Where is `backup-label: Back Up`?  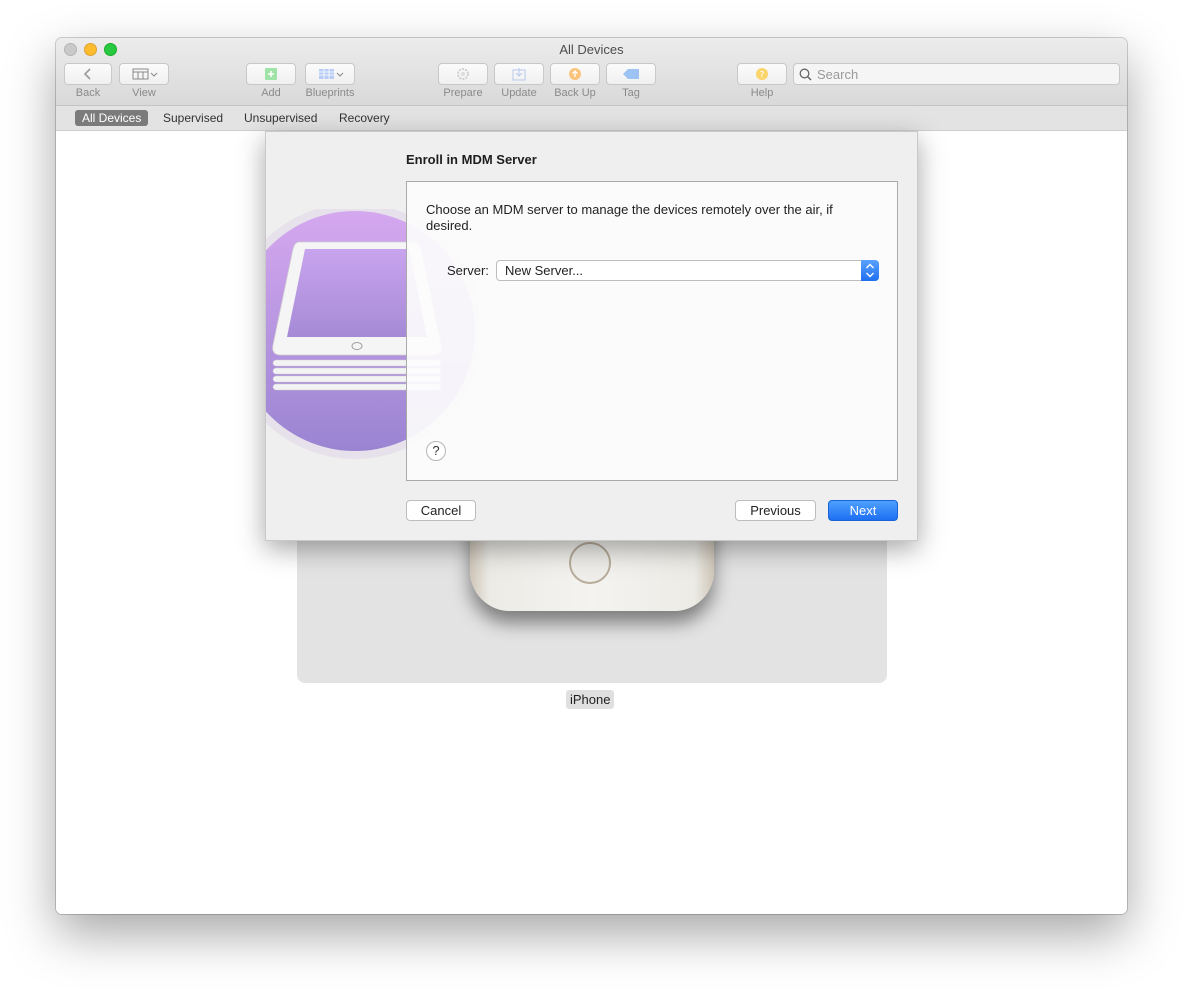
backup-label: Back Up is located at coordinates (575, 93).